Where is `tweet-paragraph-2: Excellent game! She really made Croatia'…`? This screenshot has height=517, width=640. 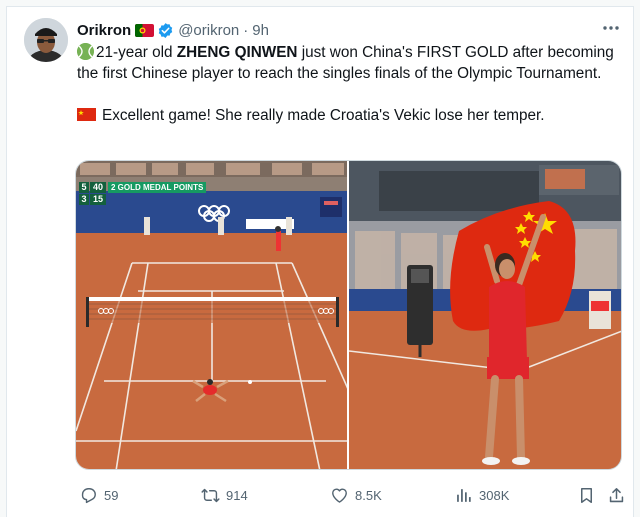
tweet-paragraph-2: Excellent game! She really made Croatia'… is located at coordinates (353, 115).